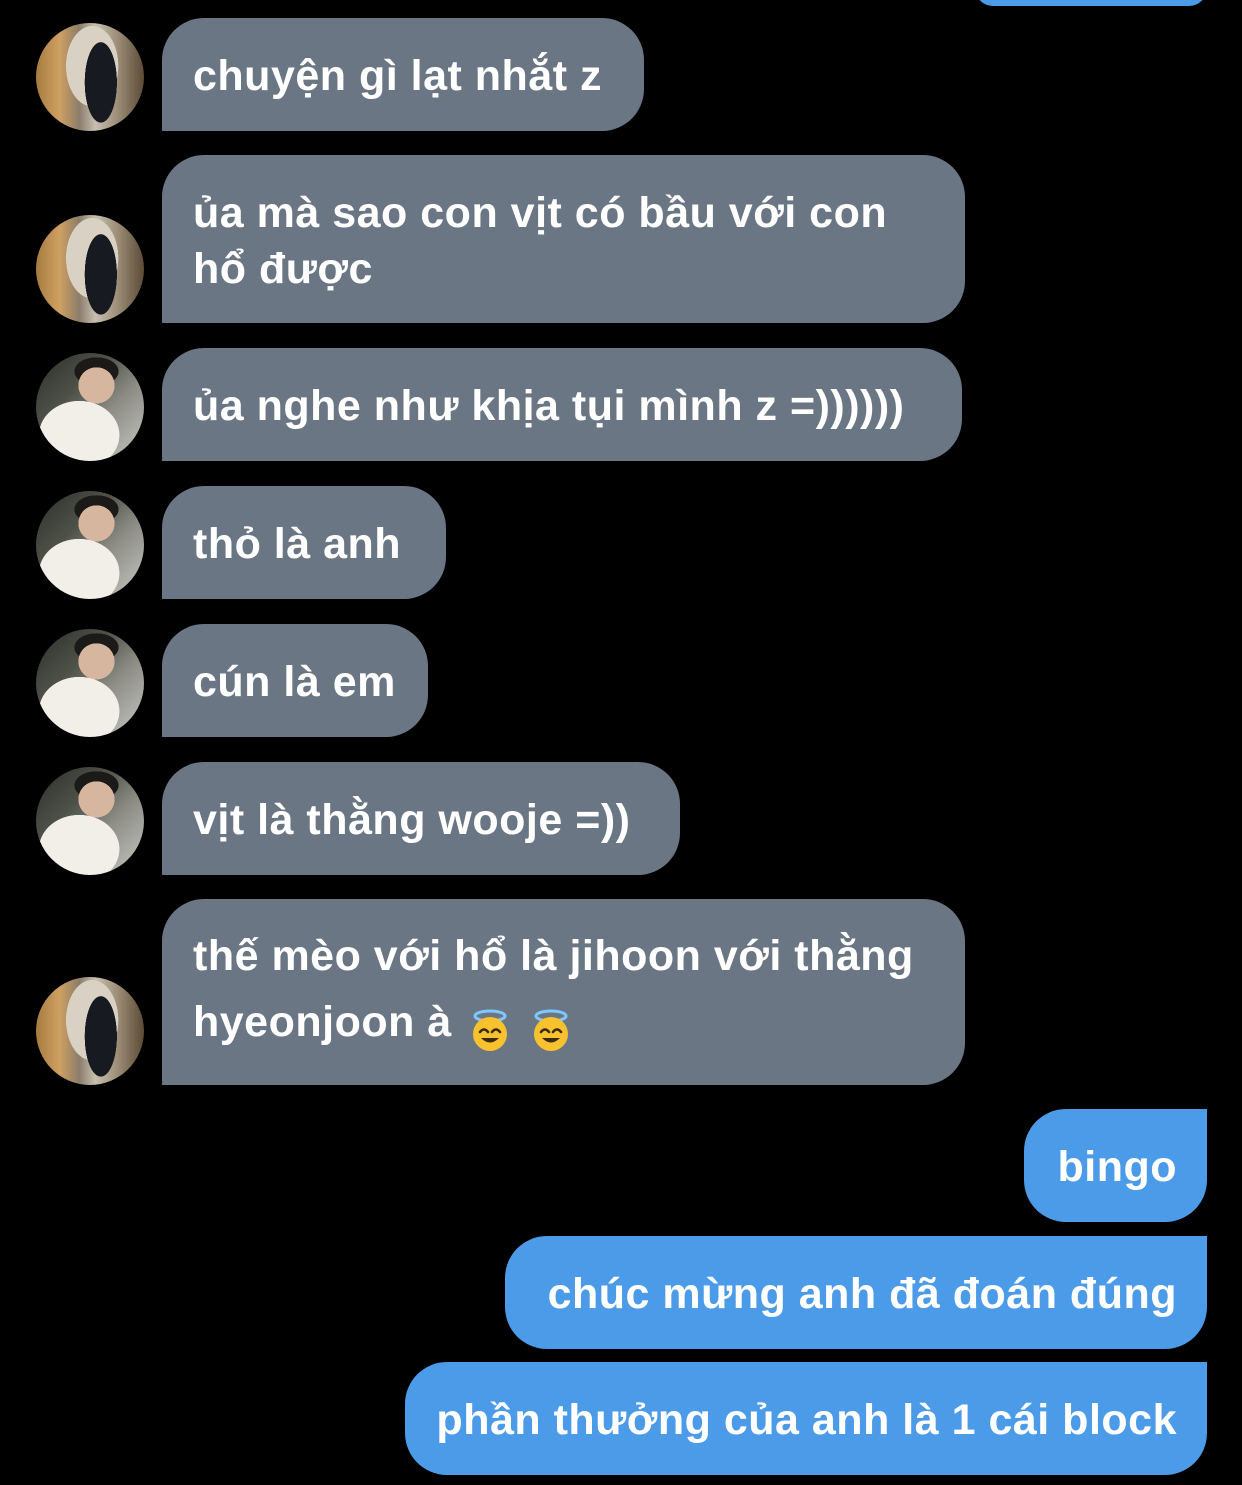  I want to click on outgoing-message-bubble: phần thưởng của anh là 1 cái block, so click(806, 1418).